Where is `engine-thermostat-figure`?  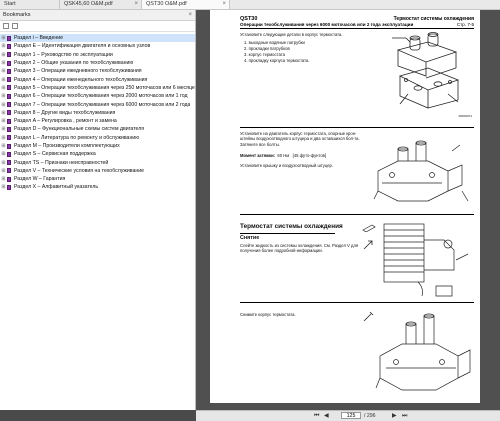 engine-thermostat-figure is located at coordinates (423, 170).